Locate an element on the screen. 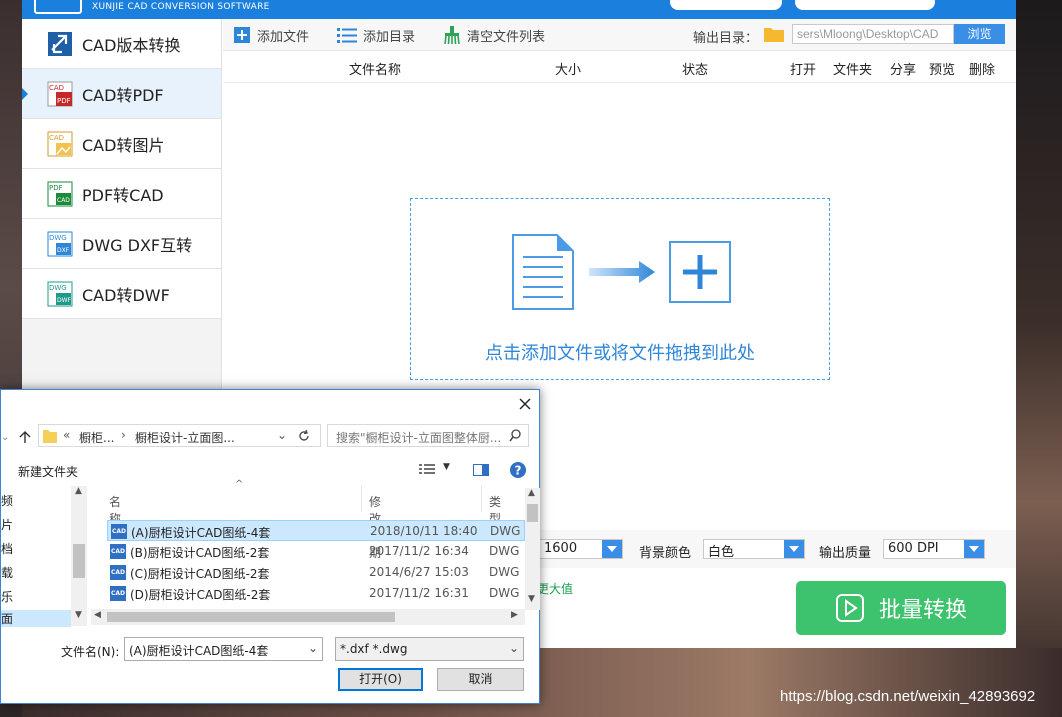 The height and width of the screenshot is (717, 1062). address-bar: « 橱柜... › 橱柜设计-立面图... ⌄ is located at coordinates (179, 435).